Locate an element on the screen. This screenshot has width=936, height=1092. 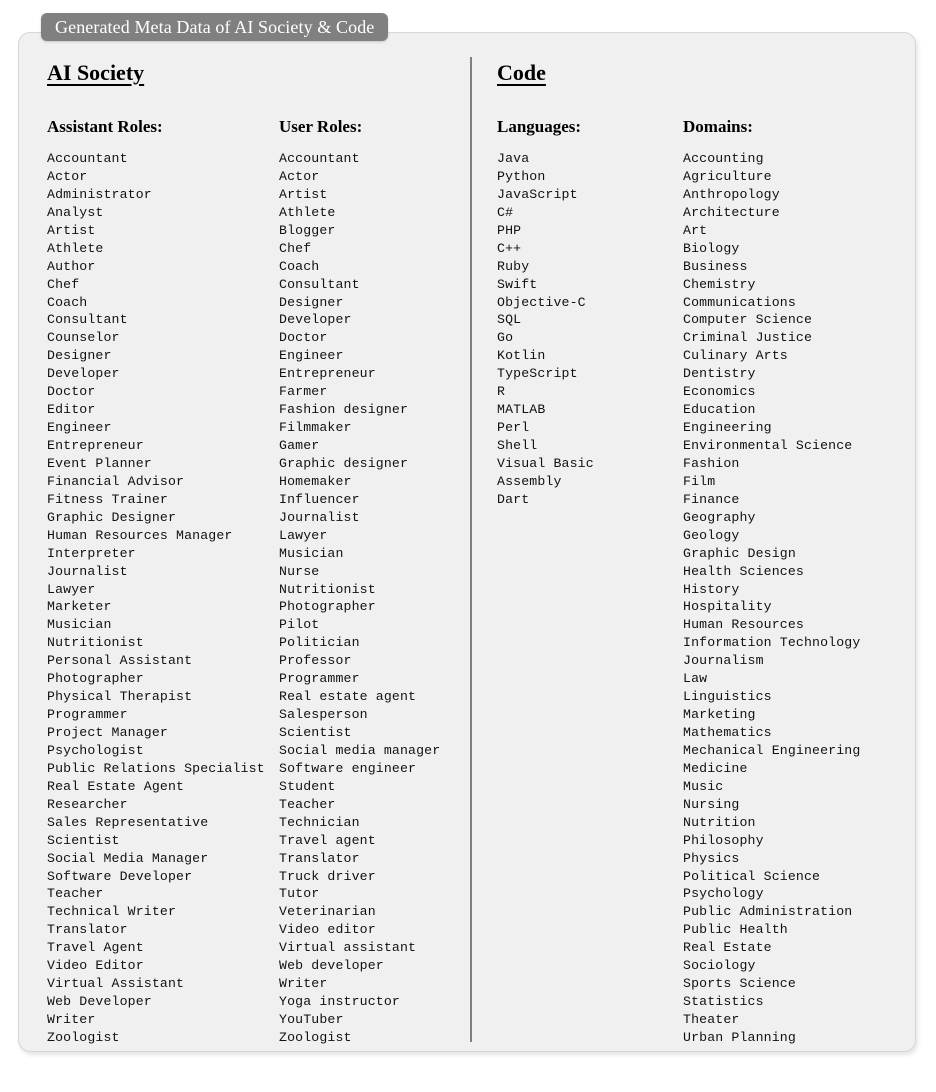
list-item: Ruby is located at coordinates (513, 266).